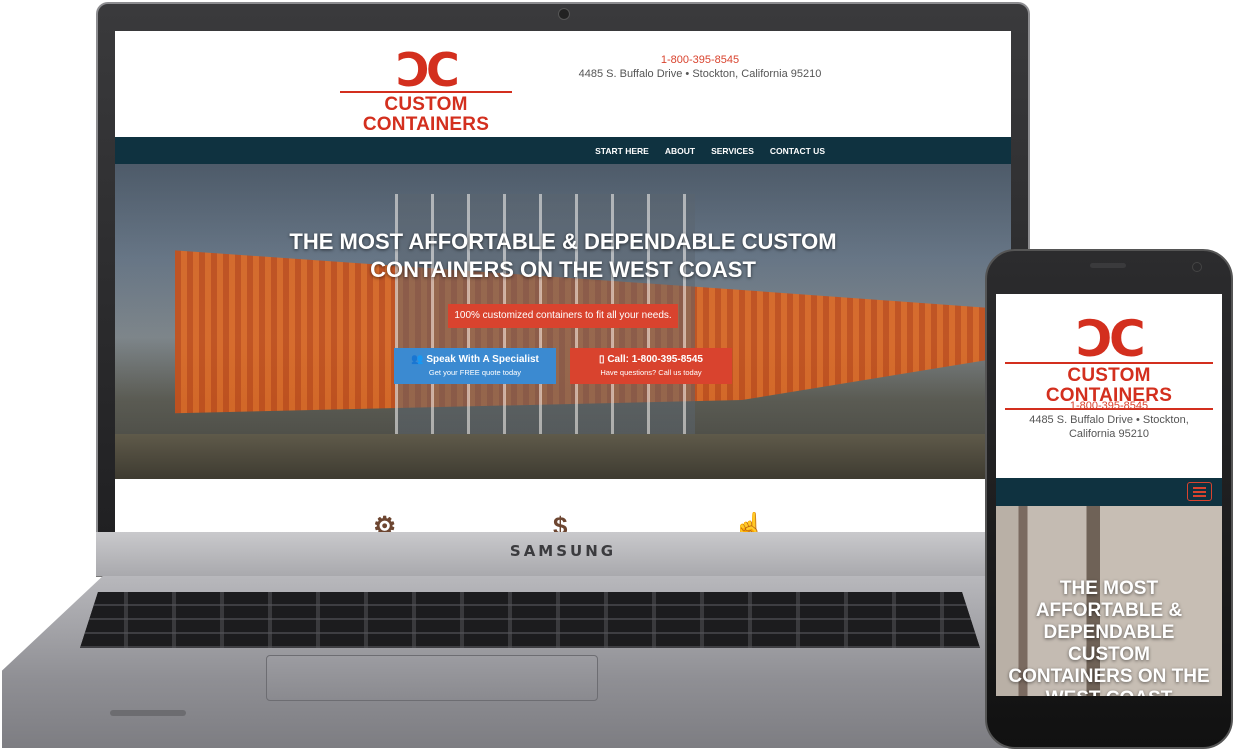 This screenshot has width=1235, height=751. What do you see at coordinates (385, 522) in the screenshot?
I see `gear-icon: ⚙` at bounding box center [385, 522].